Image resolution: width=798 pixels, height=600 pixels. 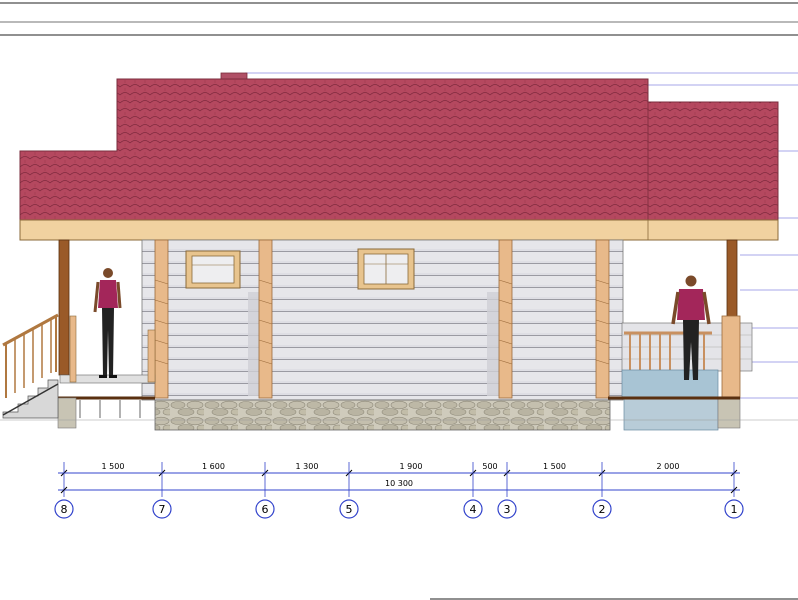 What do you see at coordinates (489, 466) in the screenshot?
I see `dimension-segment-label: 500` at bounding box center [489, 466].